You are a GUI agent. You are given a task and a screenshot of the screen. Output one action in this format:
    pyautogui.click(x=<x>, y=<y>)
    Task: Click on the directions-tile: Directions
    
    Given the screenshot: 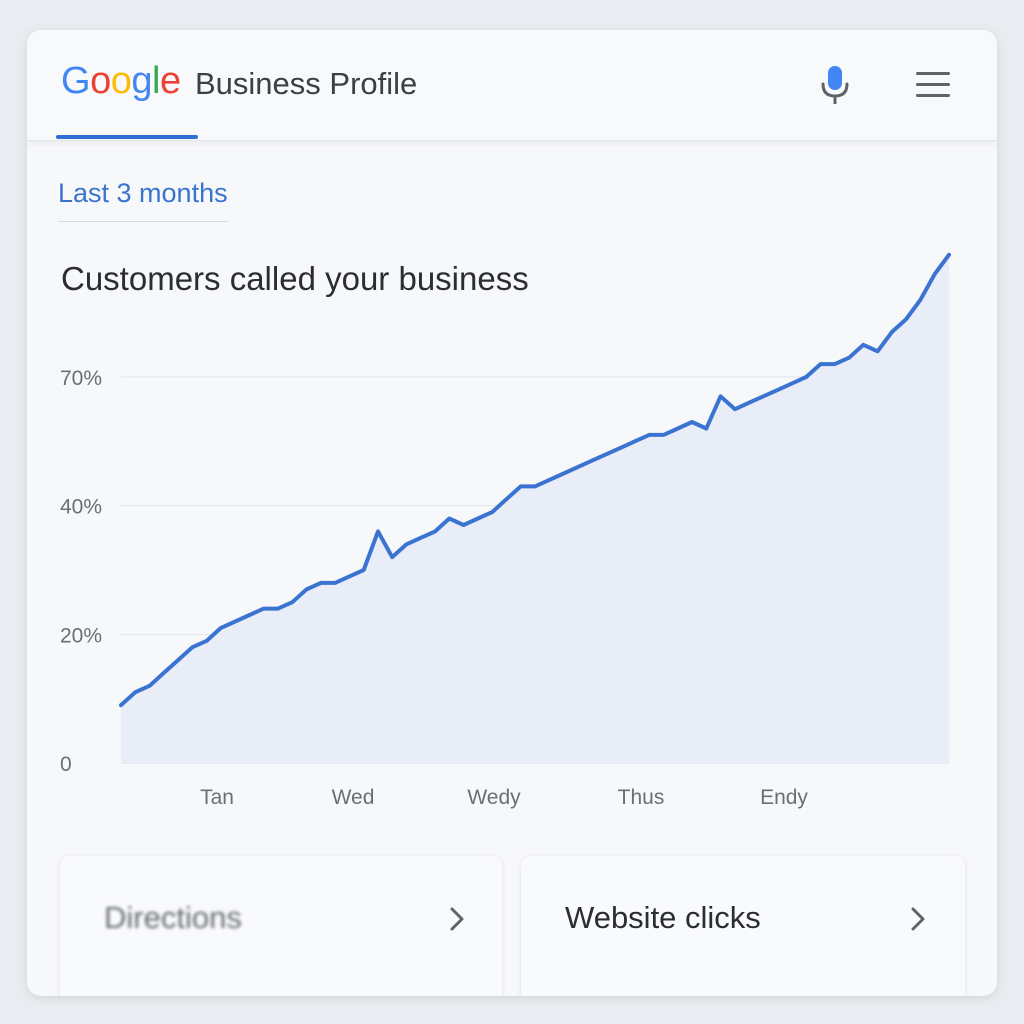 What is the action you would take?
    pyautogui.click(x=281, y=926)
    